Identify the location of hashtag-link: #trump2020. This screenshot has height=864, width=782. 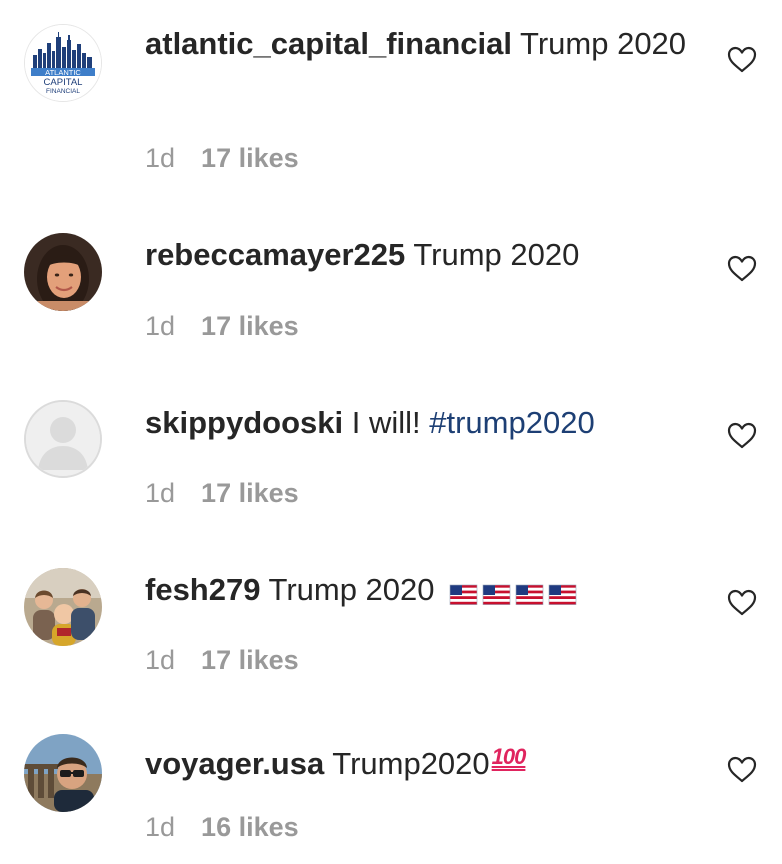
(511, 422).